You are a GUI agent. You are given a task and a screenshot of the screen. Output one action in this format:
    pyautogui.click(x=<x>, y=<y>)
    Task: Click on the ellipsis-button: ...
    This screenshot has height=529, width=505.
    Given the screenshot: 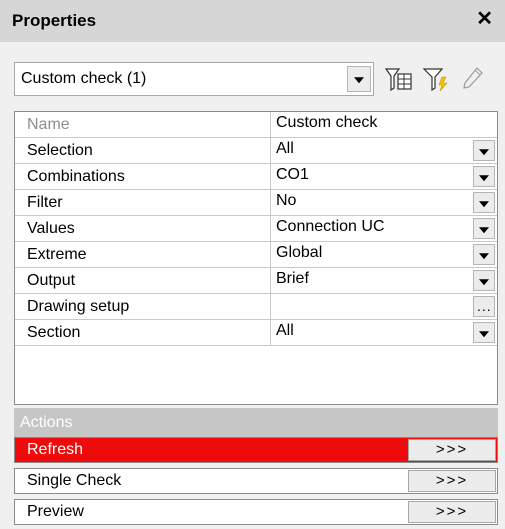 What is the action you would take?
    pyautogui.click(x=484, y=306)
    